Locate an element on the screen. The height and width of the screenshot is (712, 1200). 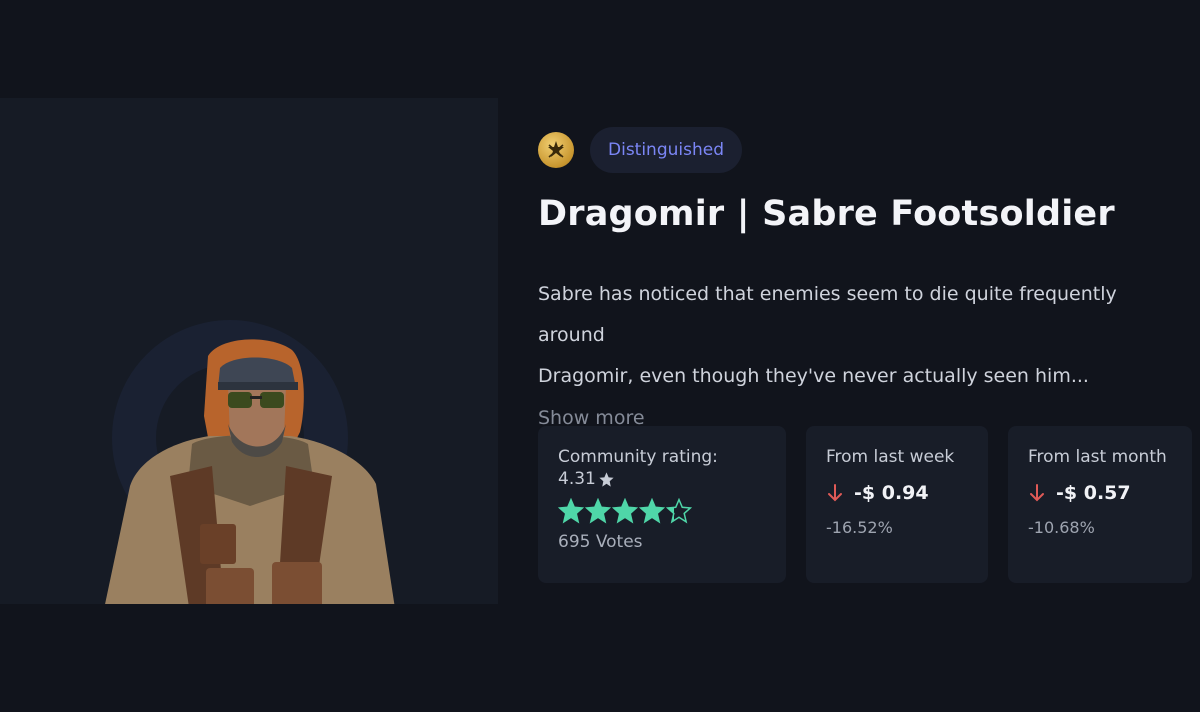
rating-value-row: 4.31 is located at coordinates (662, 479).